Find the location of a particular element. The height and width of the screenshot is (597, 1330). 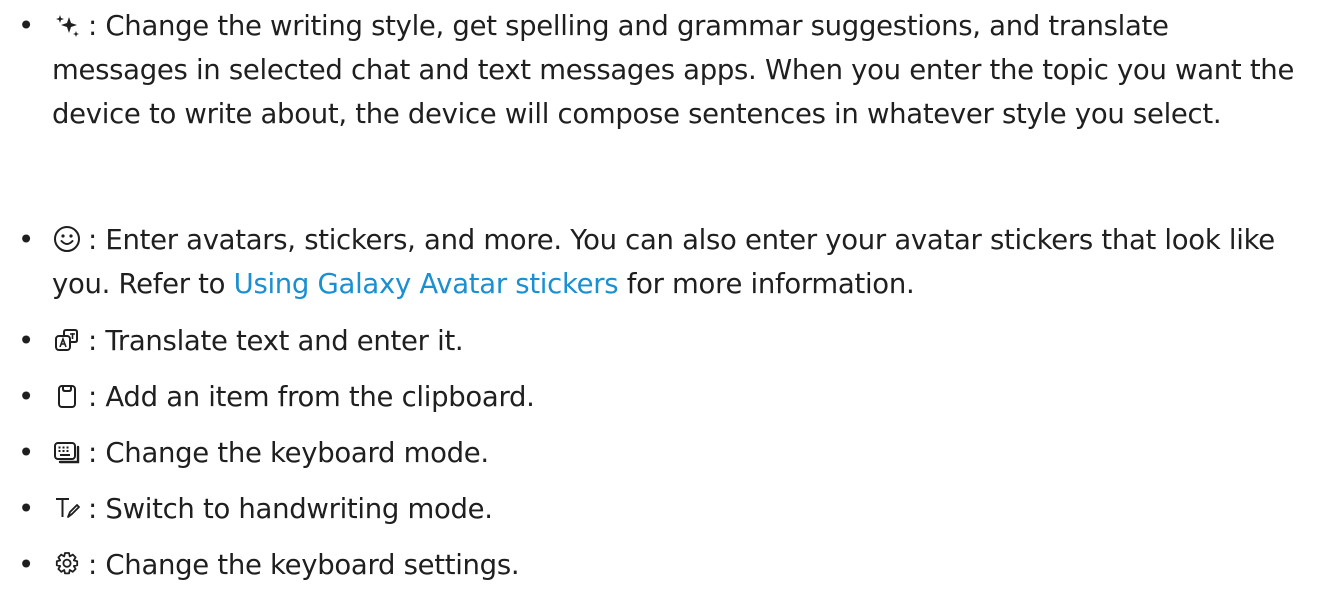

gear-icon is located at coordinates (67, 564).